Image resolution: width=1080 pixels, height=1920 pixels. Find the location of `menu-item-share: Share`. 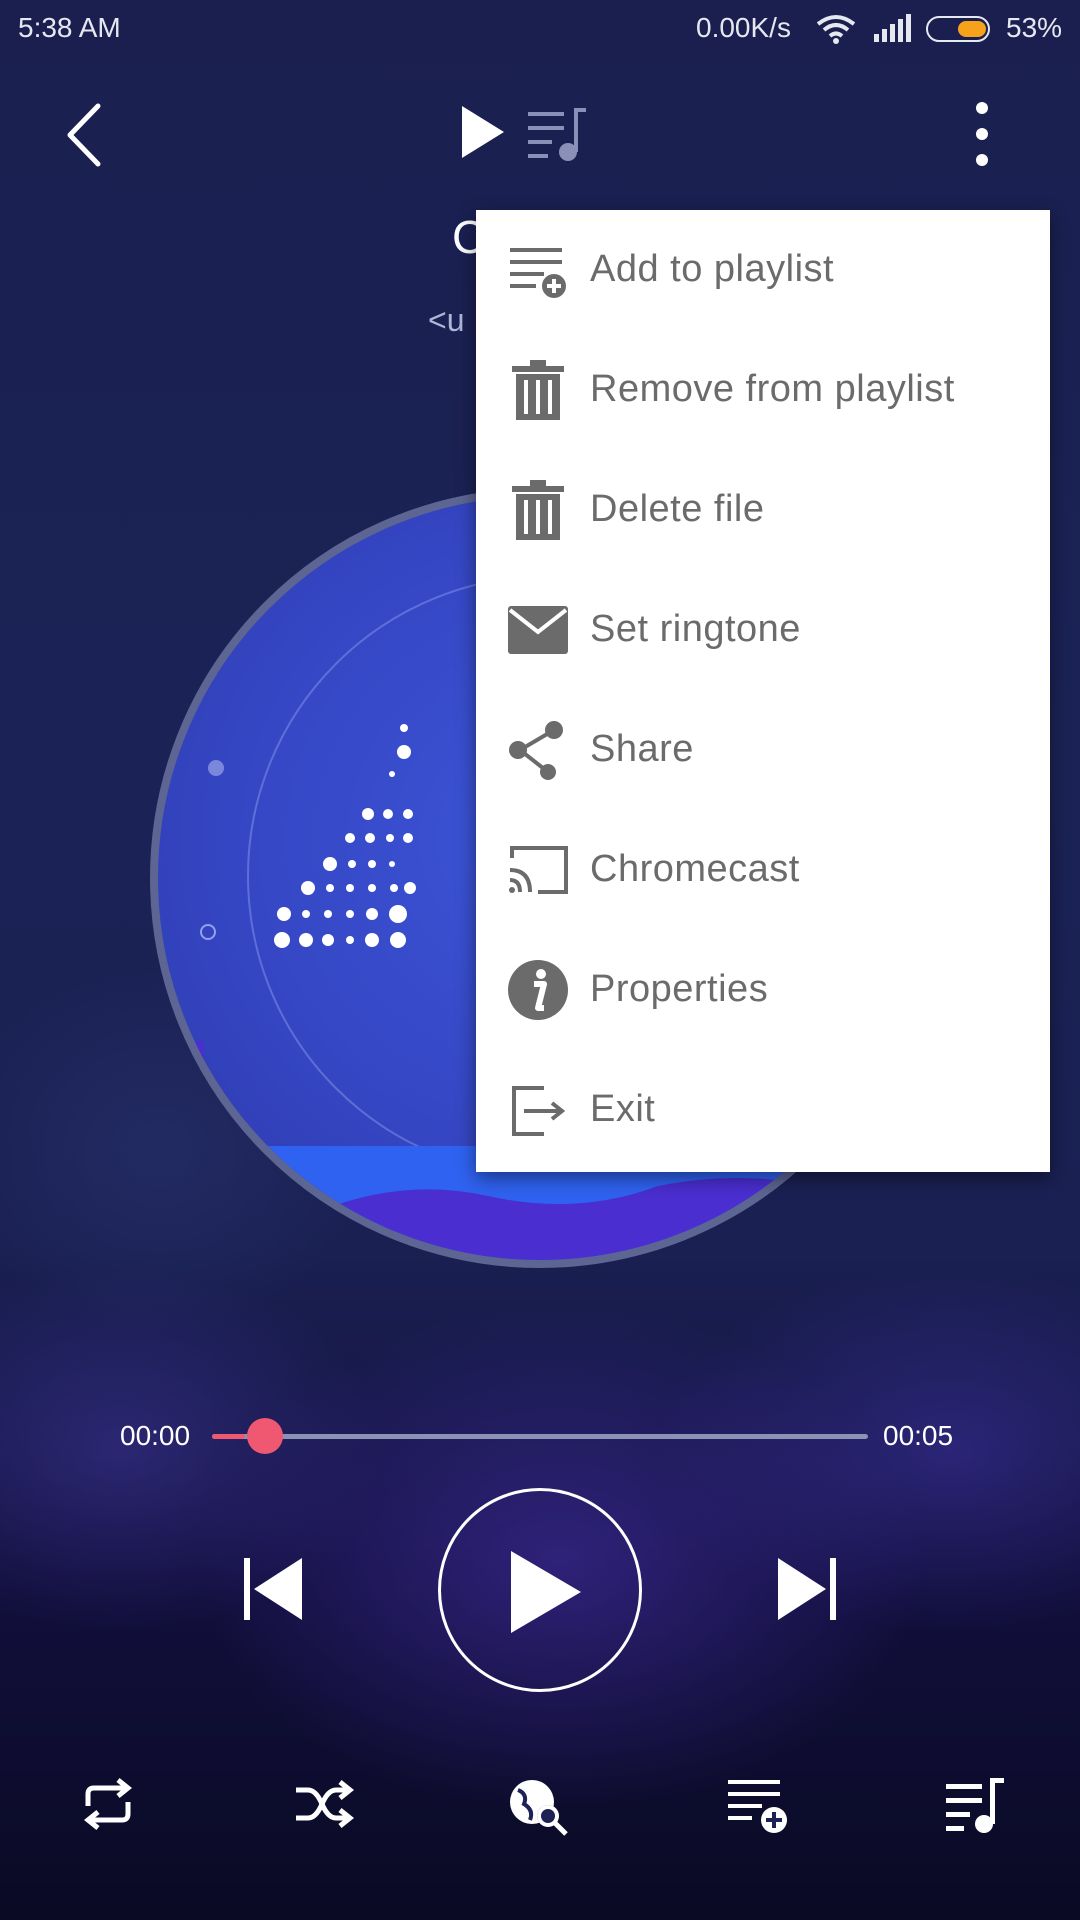

menu-item-share: Share is located at coordinates (763, 750).